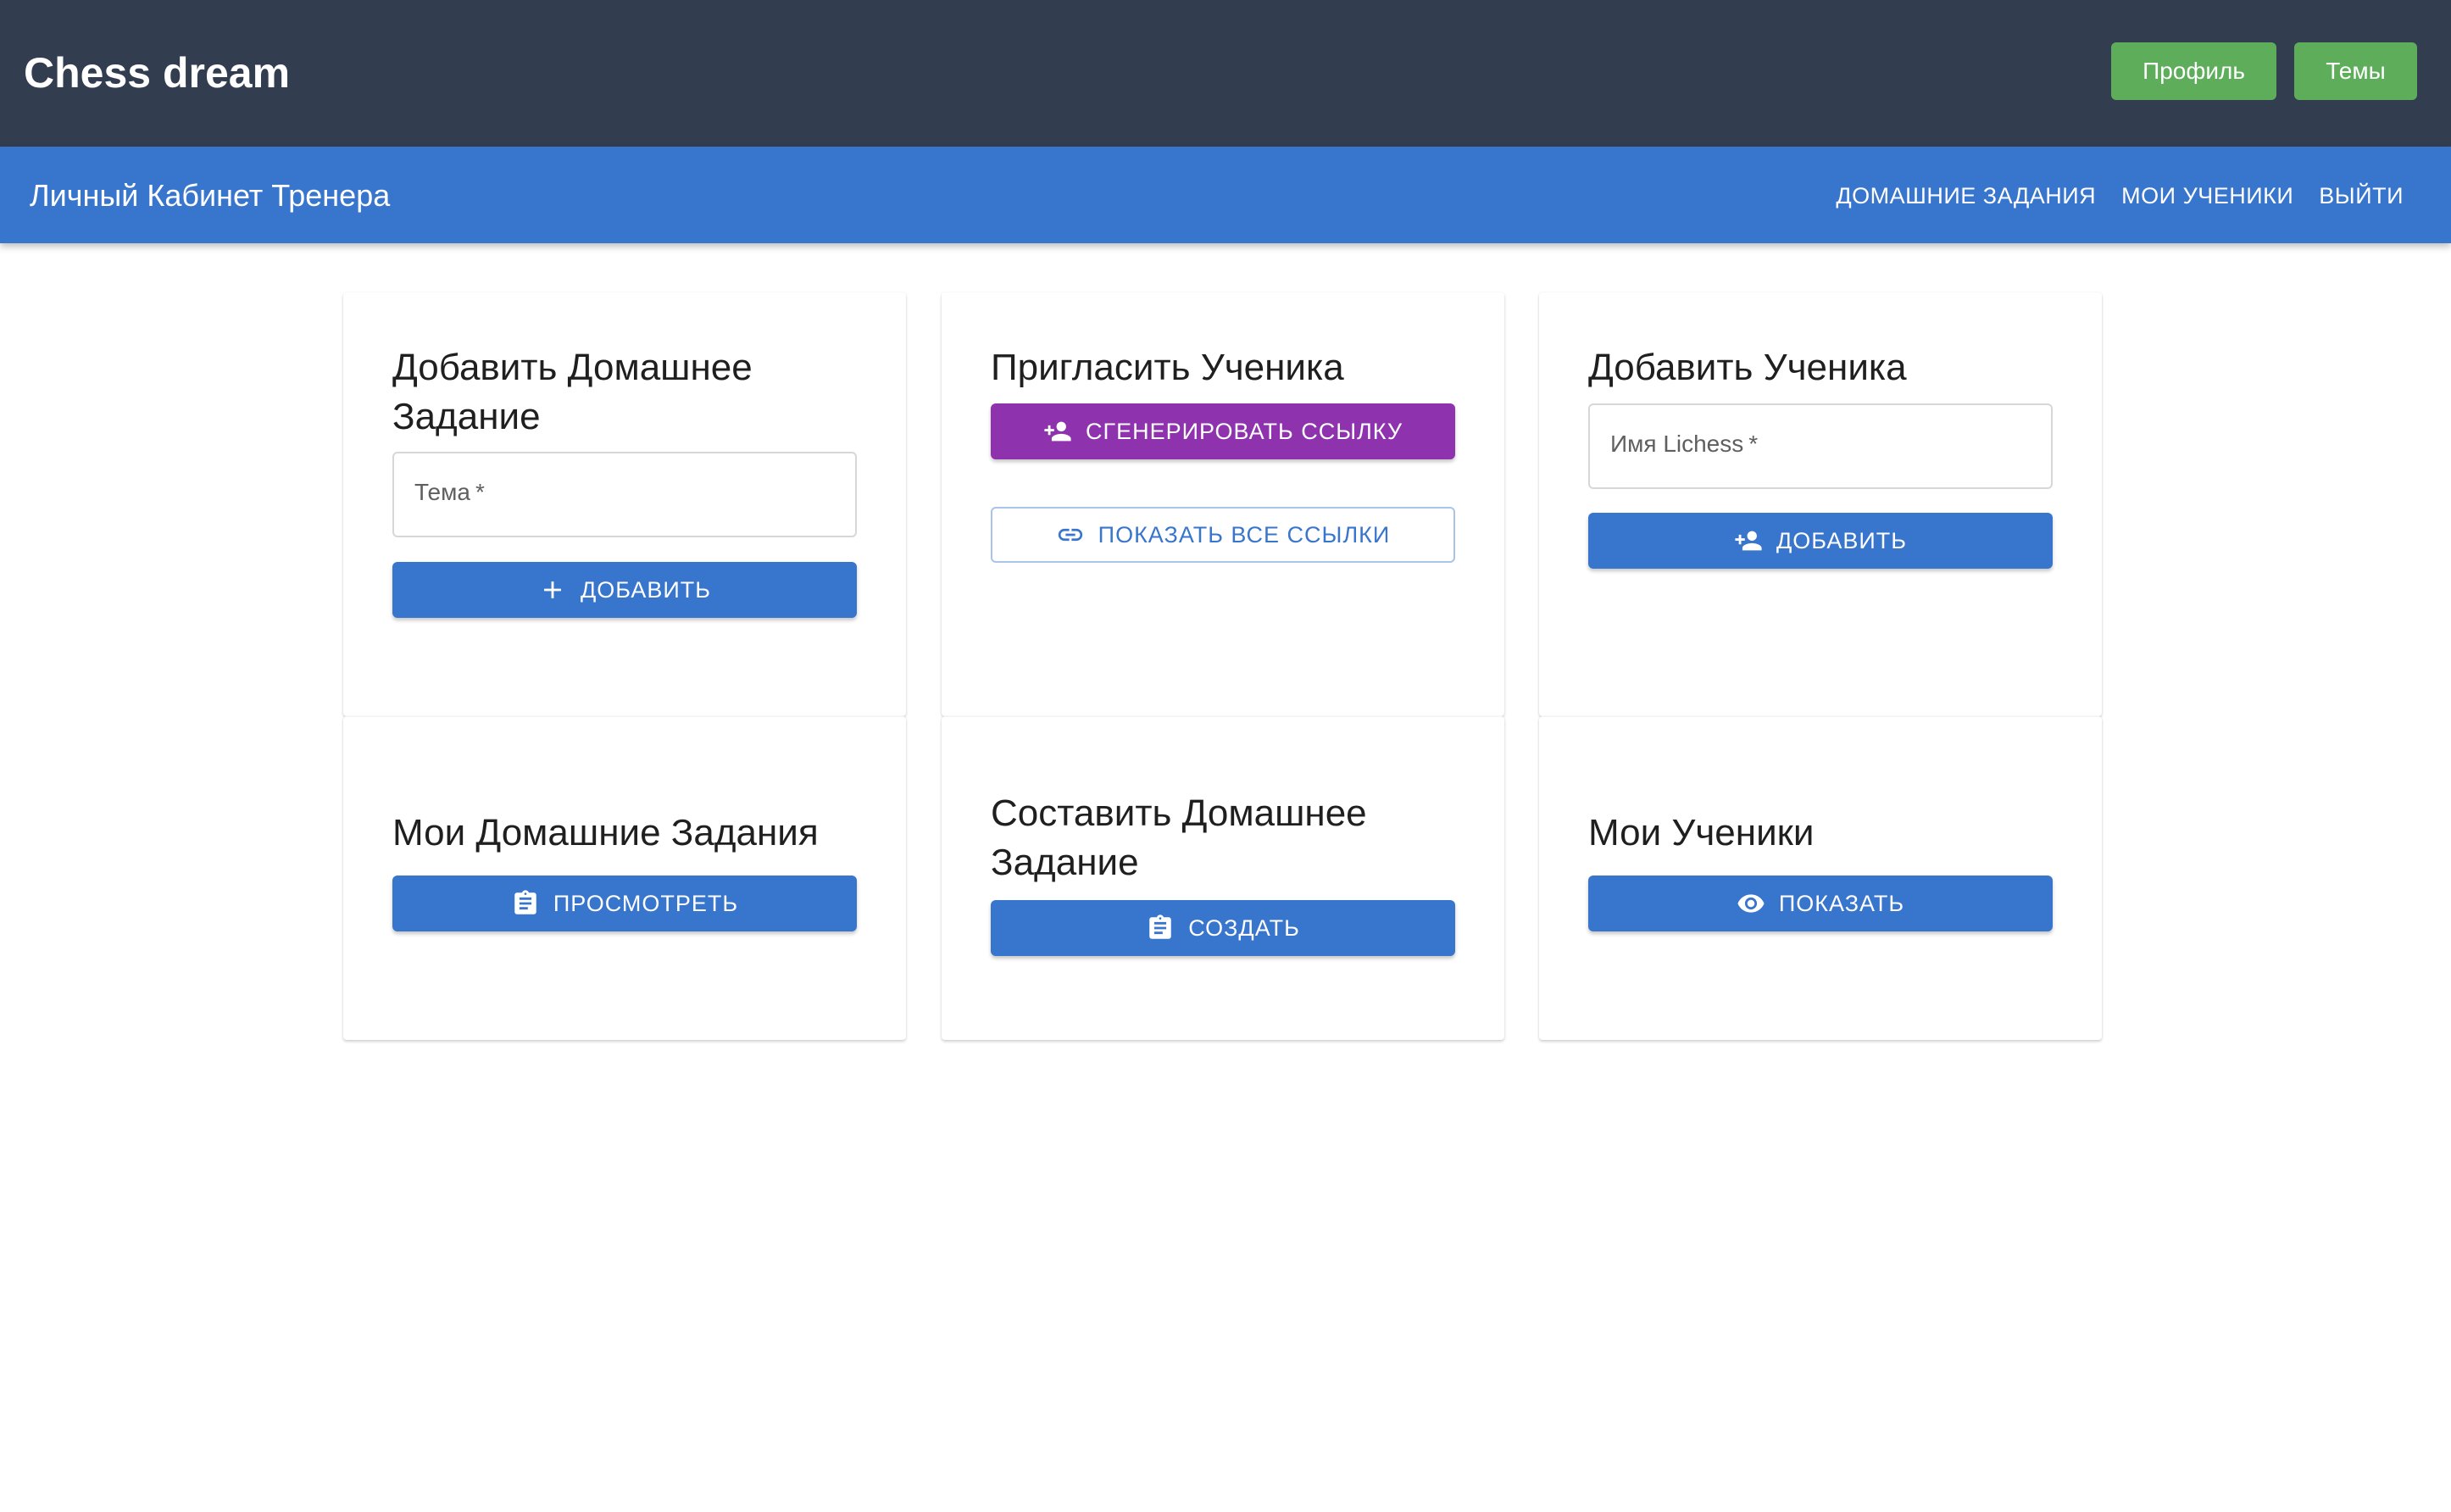  Describe the element at coordinates (1820, 504) in the screenshot. I see `add-student-card: Добавить Ученика Имя Lichess * ДОБАВИТЬ` at that location.